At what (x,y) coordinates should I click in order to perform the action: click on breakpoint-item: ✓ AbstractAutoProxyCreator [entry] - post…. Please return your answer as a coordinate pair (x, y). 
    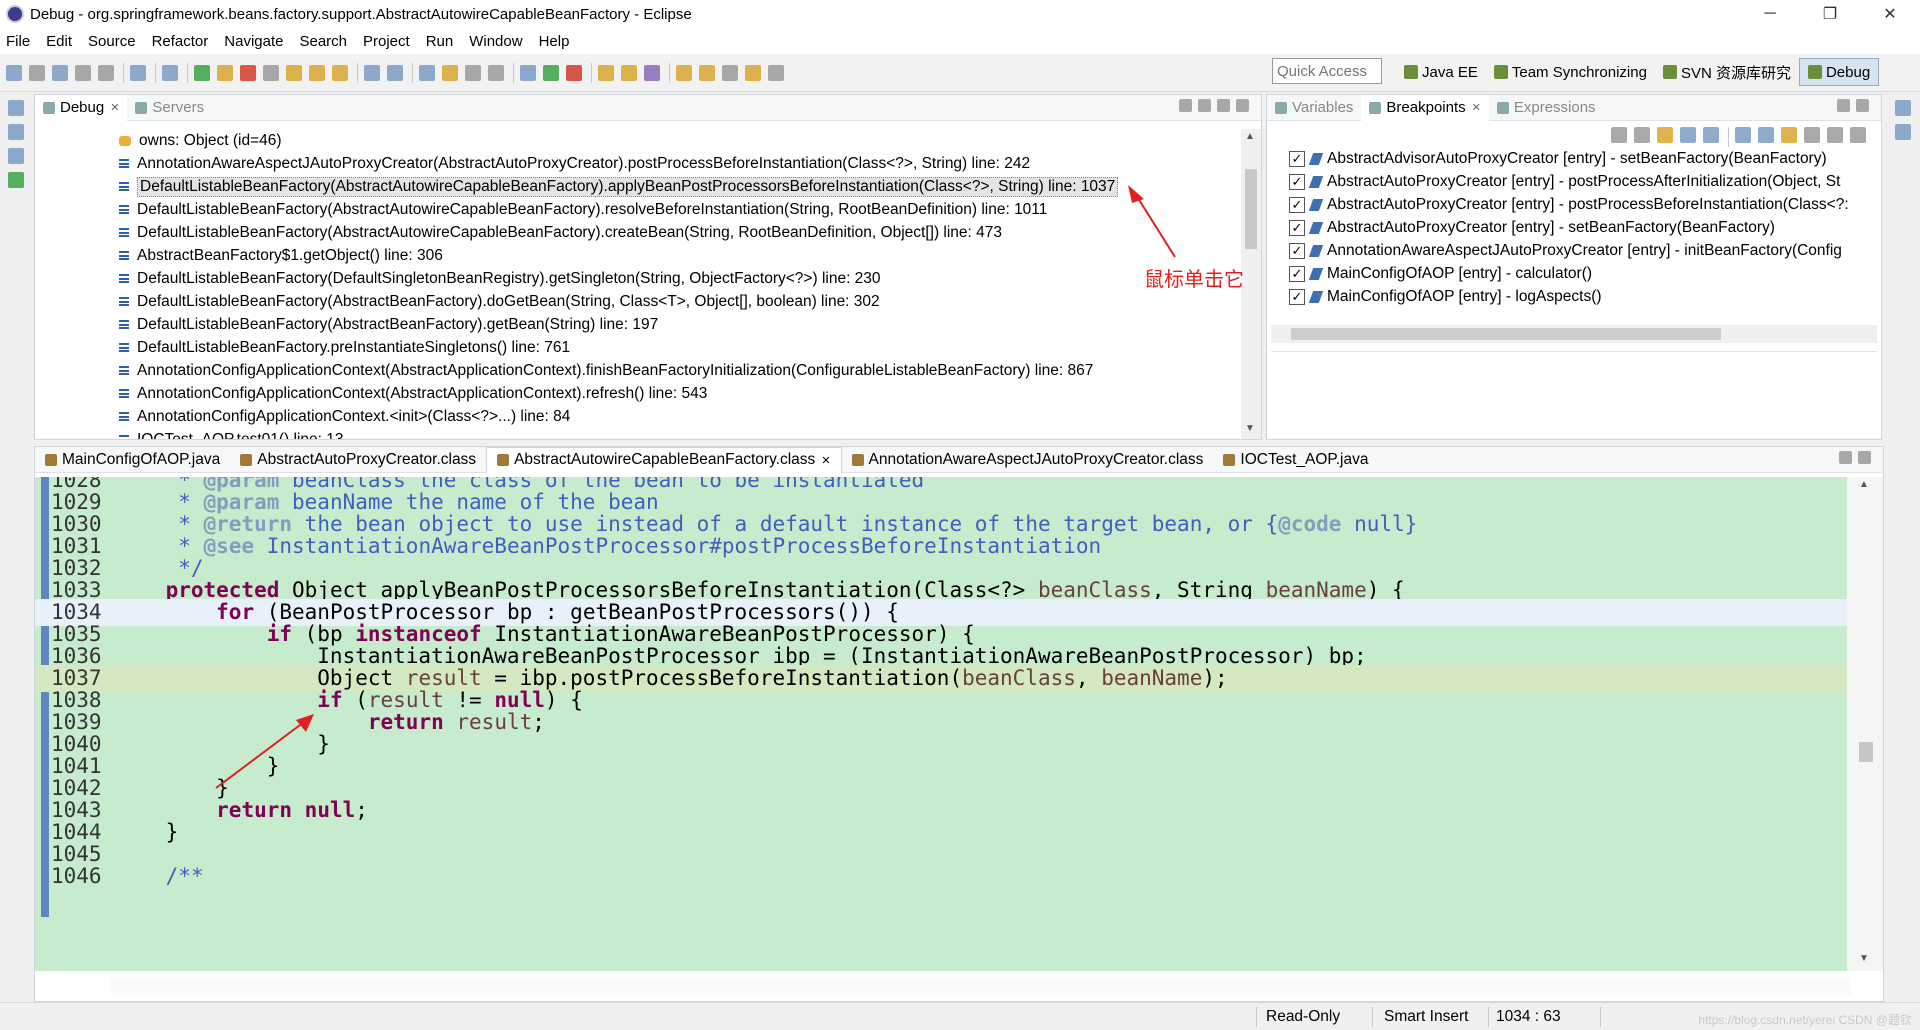
    Looking at the image, I should click on (1584, 181).